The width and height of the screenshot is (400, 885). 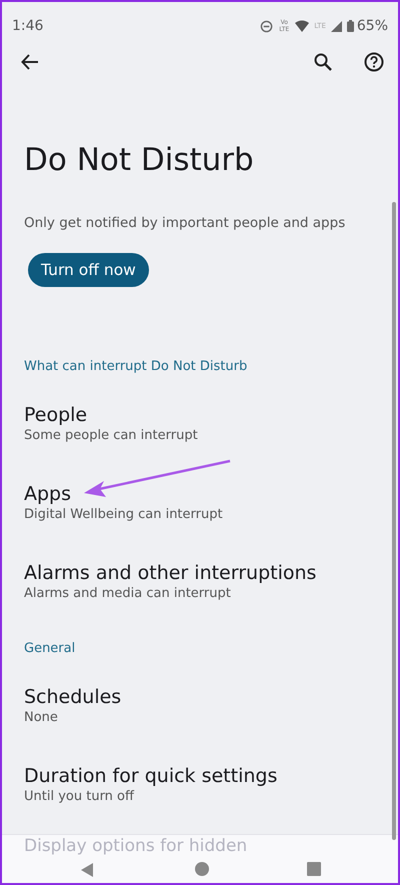 What do you see at coordinates (323, 62) in the screenshot?
I see `search-icon` at bounding box center [323, 62].